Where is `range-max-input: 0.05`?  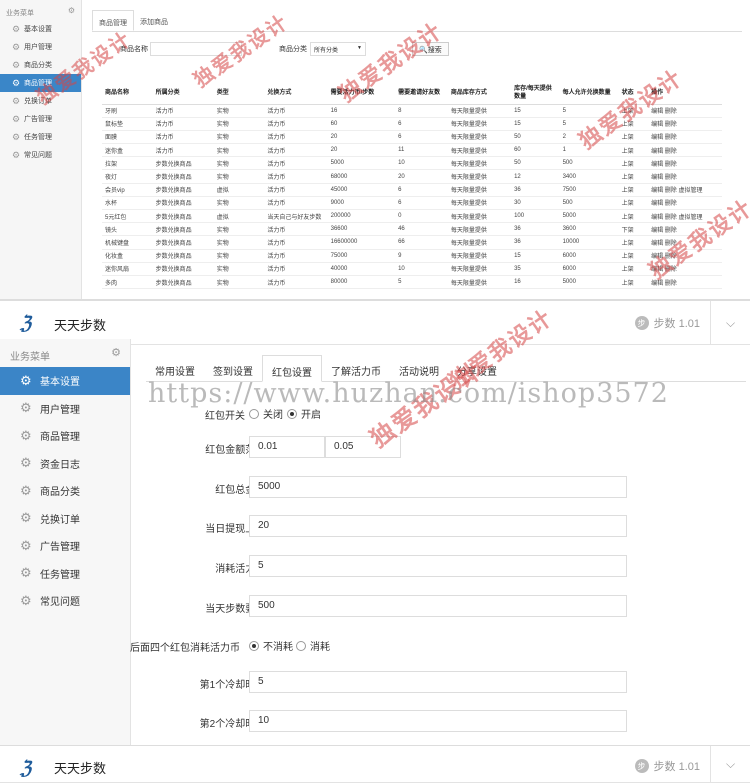
range-max-input: 0.05 is located at coordinates (363, 447).